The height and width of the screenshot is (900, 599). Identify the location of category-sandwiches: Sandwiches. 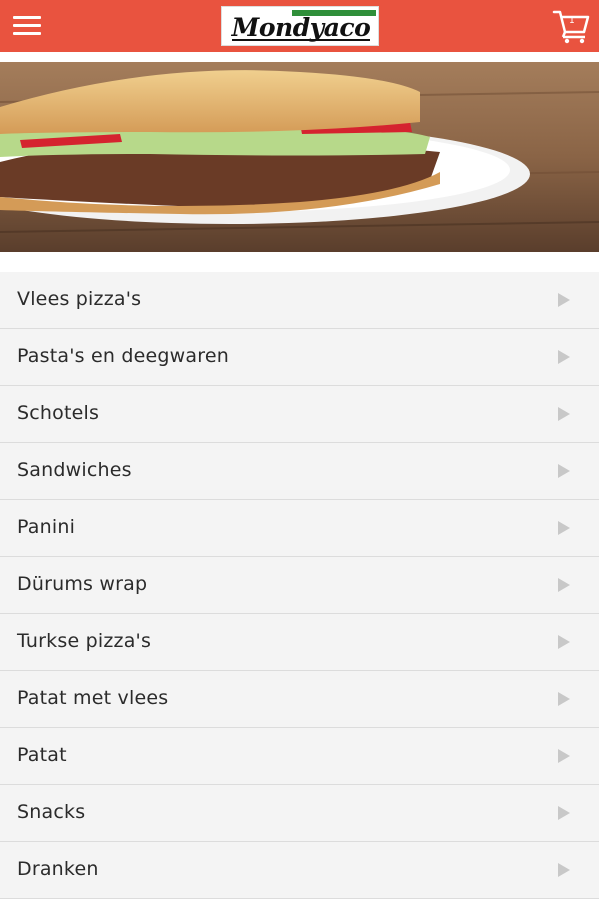
(299, 471).